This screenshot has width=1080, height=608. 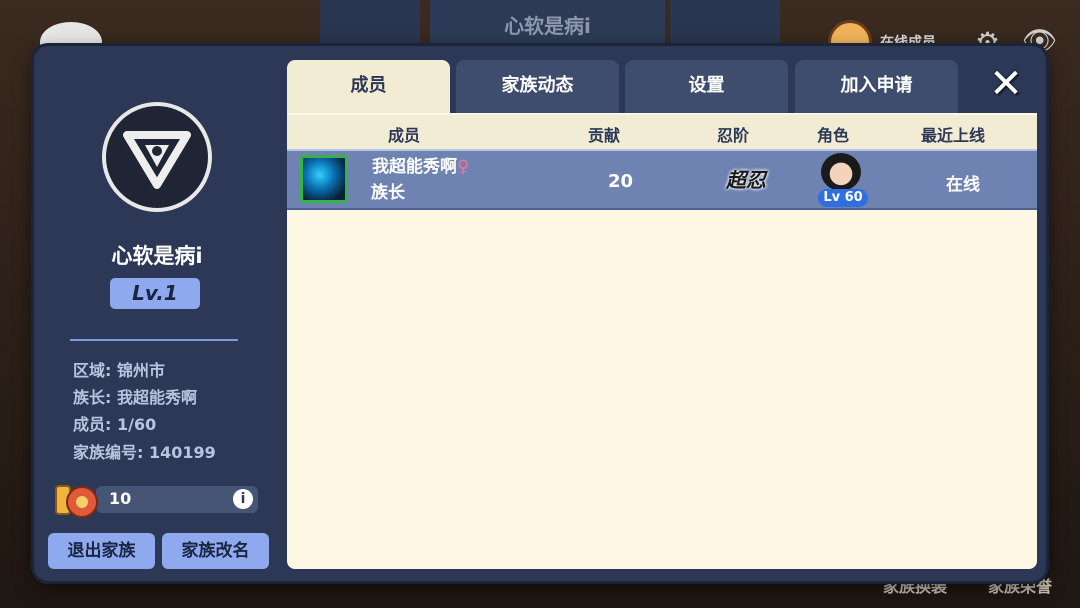 I want to click on info-family-id-label: 家族编号:, so click(x=108, y=452).